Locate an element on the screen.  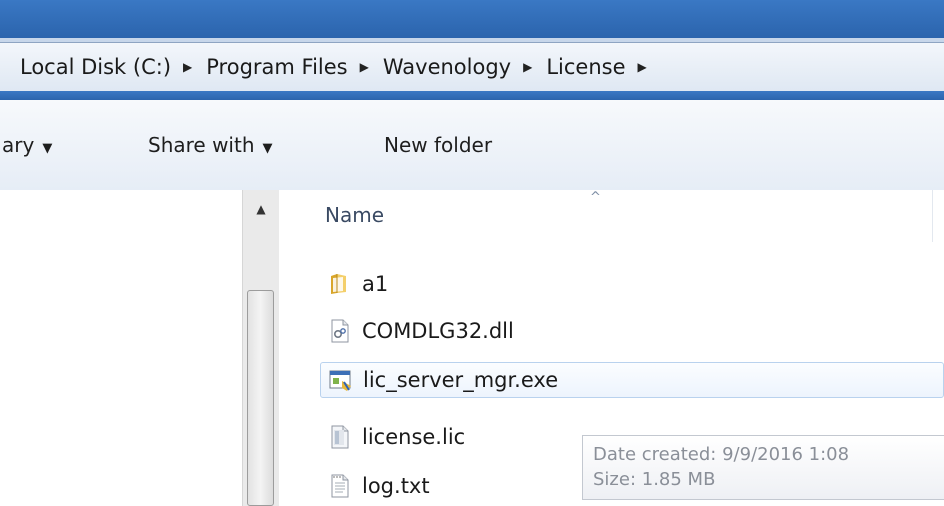
lic-file-icon is located at coordinates (340, 437).